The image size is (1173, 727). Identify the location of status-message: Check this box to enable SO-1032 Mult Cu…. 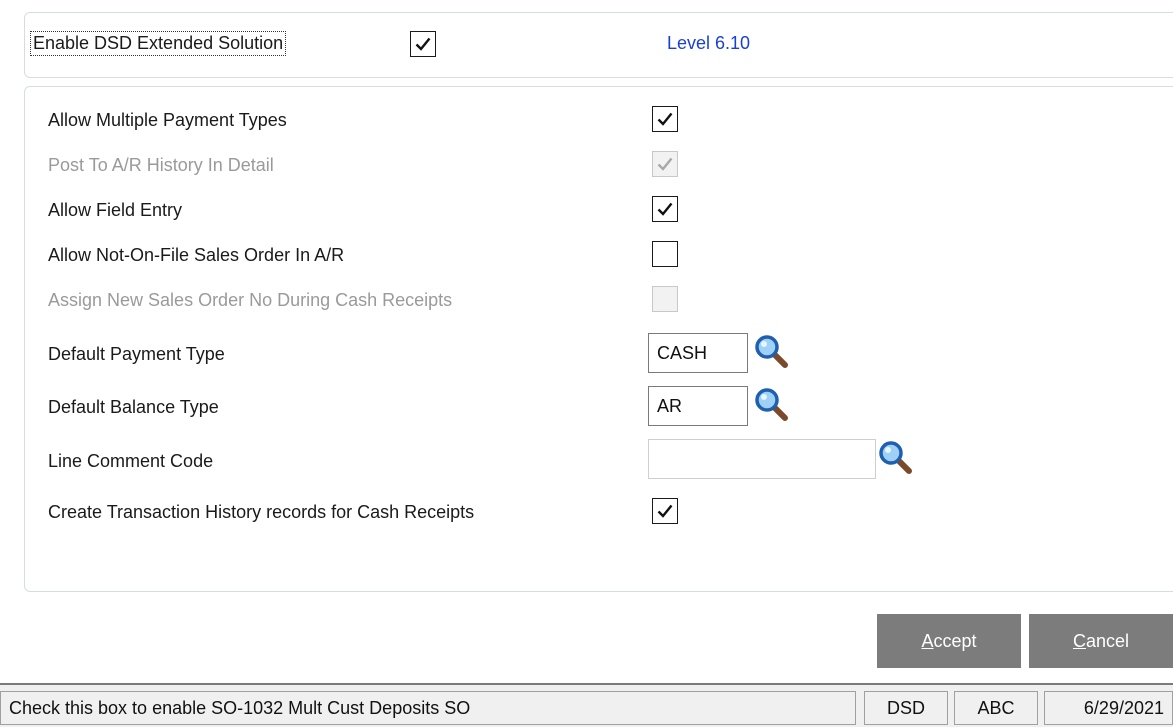
(428, 708).